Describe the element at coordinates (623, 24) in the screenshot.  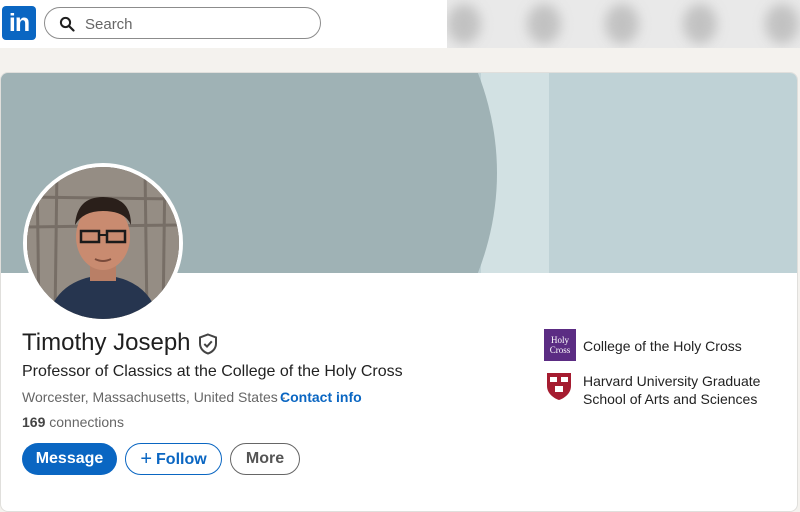
I see `blurred-nav-icons` at that location.